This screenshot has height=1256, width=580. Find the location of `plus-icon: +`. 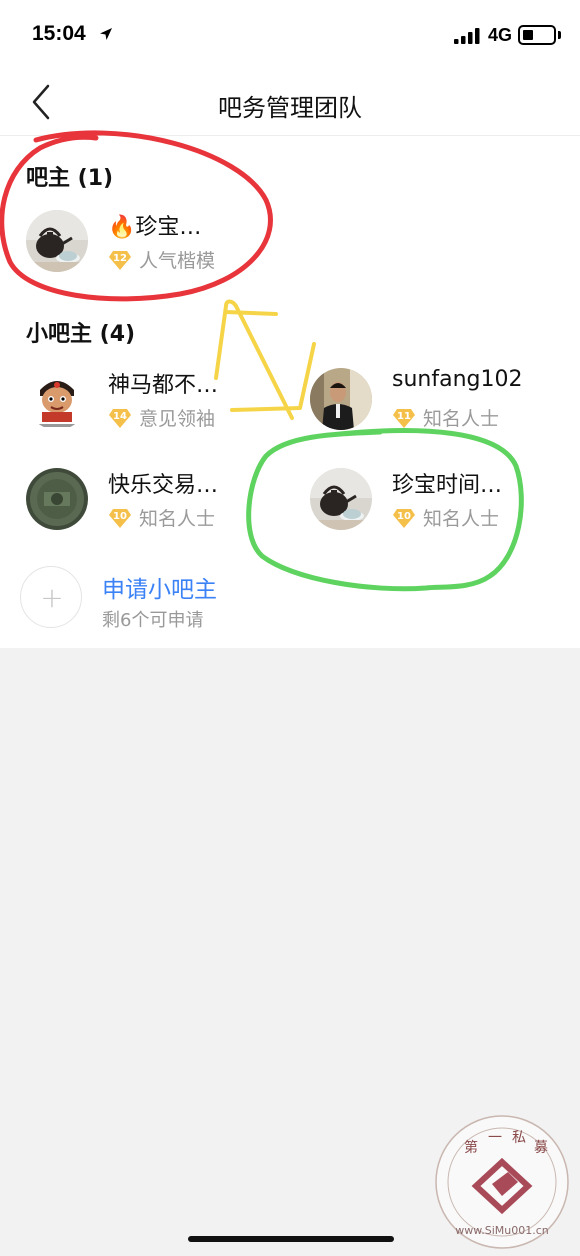

plus-icon: + is located at coordinates (52, 597).